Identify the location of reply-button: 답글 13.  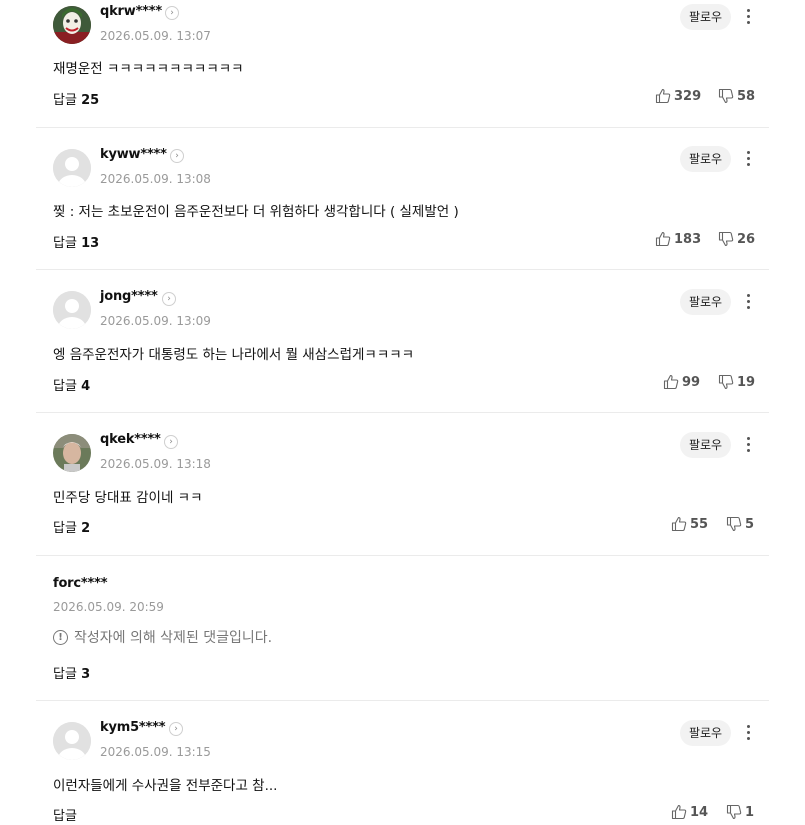
(76, 241).